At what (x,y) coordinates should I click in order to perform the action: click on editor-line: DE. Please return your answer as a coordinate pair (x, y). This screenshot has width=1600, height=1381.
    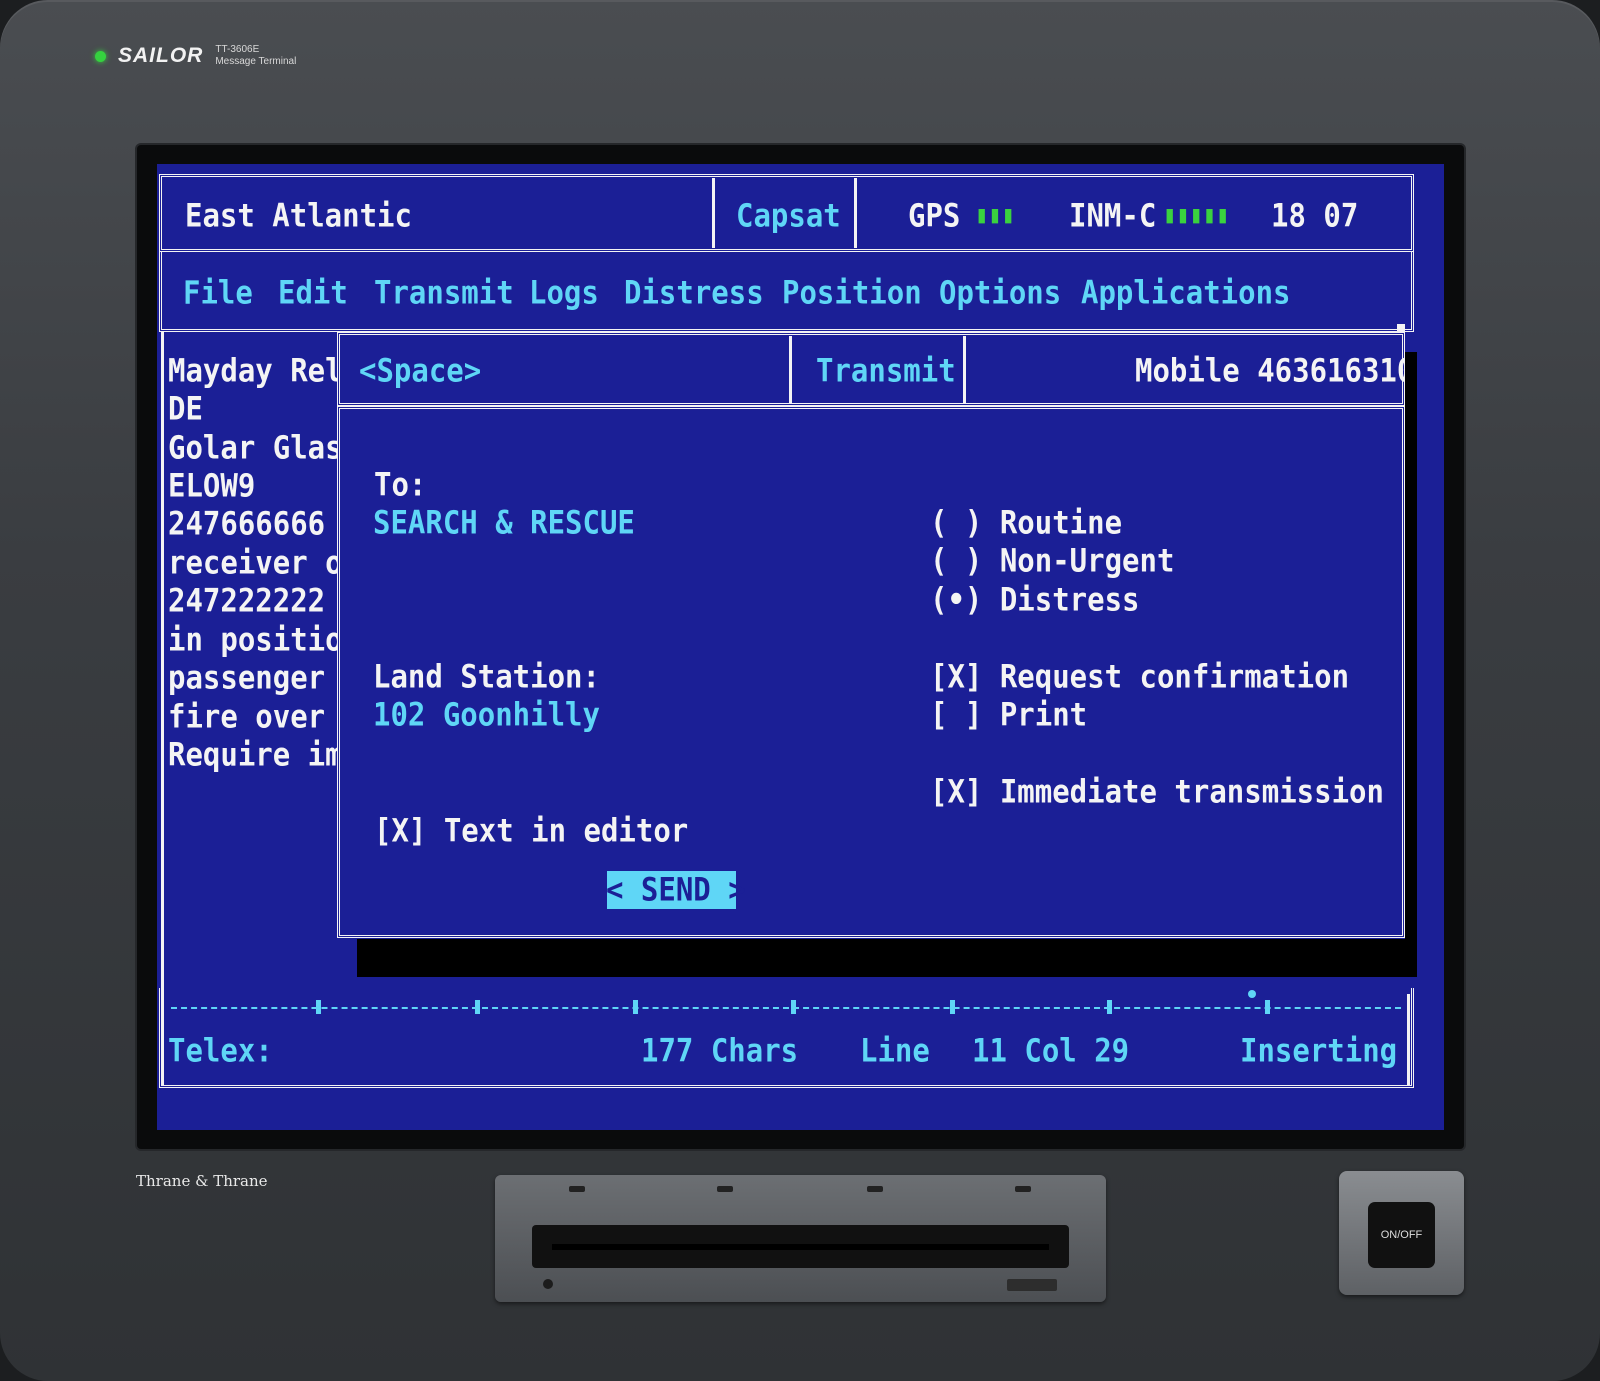
    Looking at the image, I should click on (185, 409).